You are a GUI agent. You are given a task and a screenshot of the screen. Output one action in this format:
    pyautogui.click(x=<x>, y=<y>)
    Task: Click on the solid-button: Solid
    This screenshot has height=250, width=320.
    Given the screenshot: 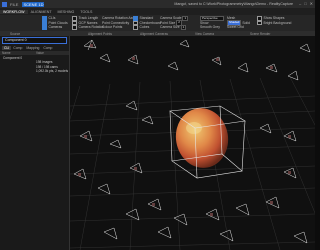 What is the action you would take?
    pyautogui.click(x=246, y=23)
    